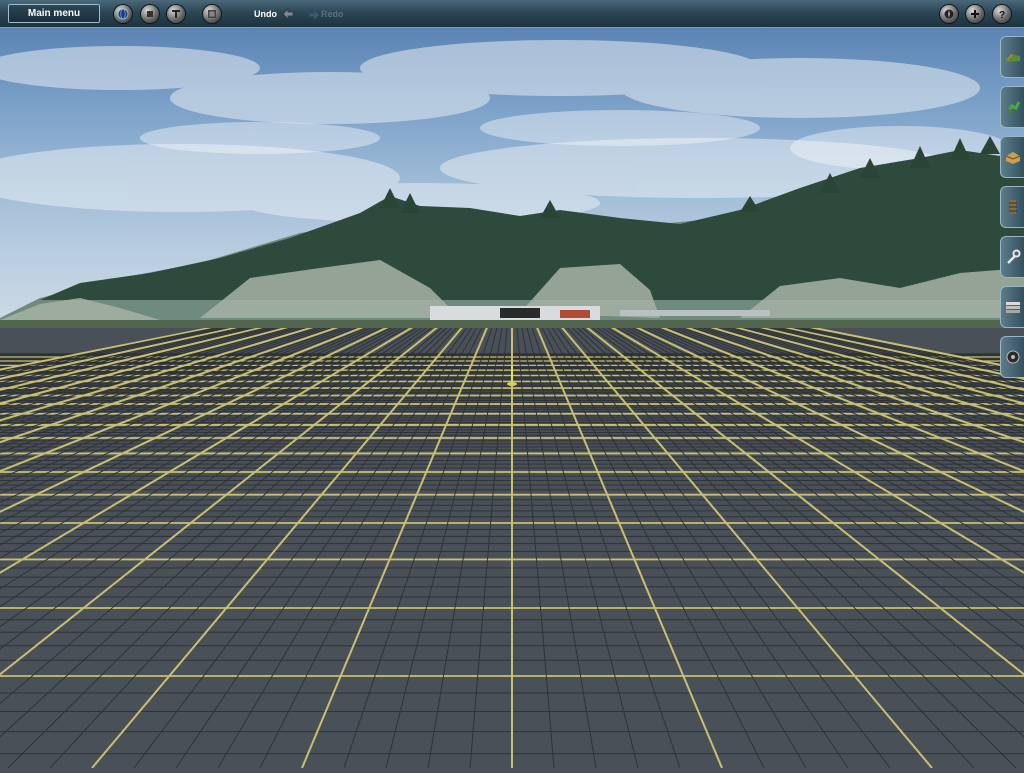 The image size is (1024, 773). I want to click on settings-tool-tab, so click(1012, 357).